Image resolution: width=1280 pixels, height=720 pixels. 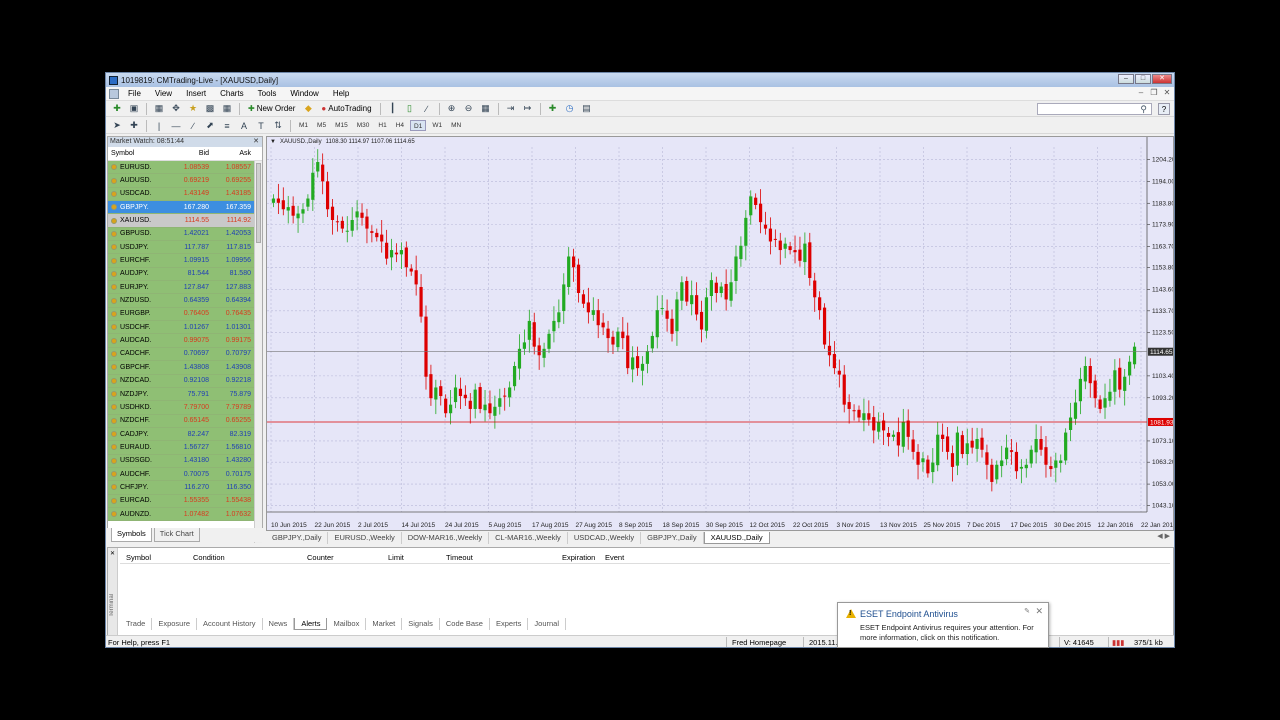 I want to click on tab-mailbox: Mailbox, so click(x=347, y=624).